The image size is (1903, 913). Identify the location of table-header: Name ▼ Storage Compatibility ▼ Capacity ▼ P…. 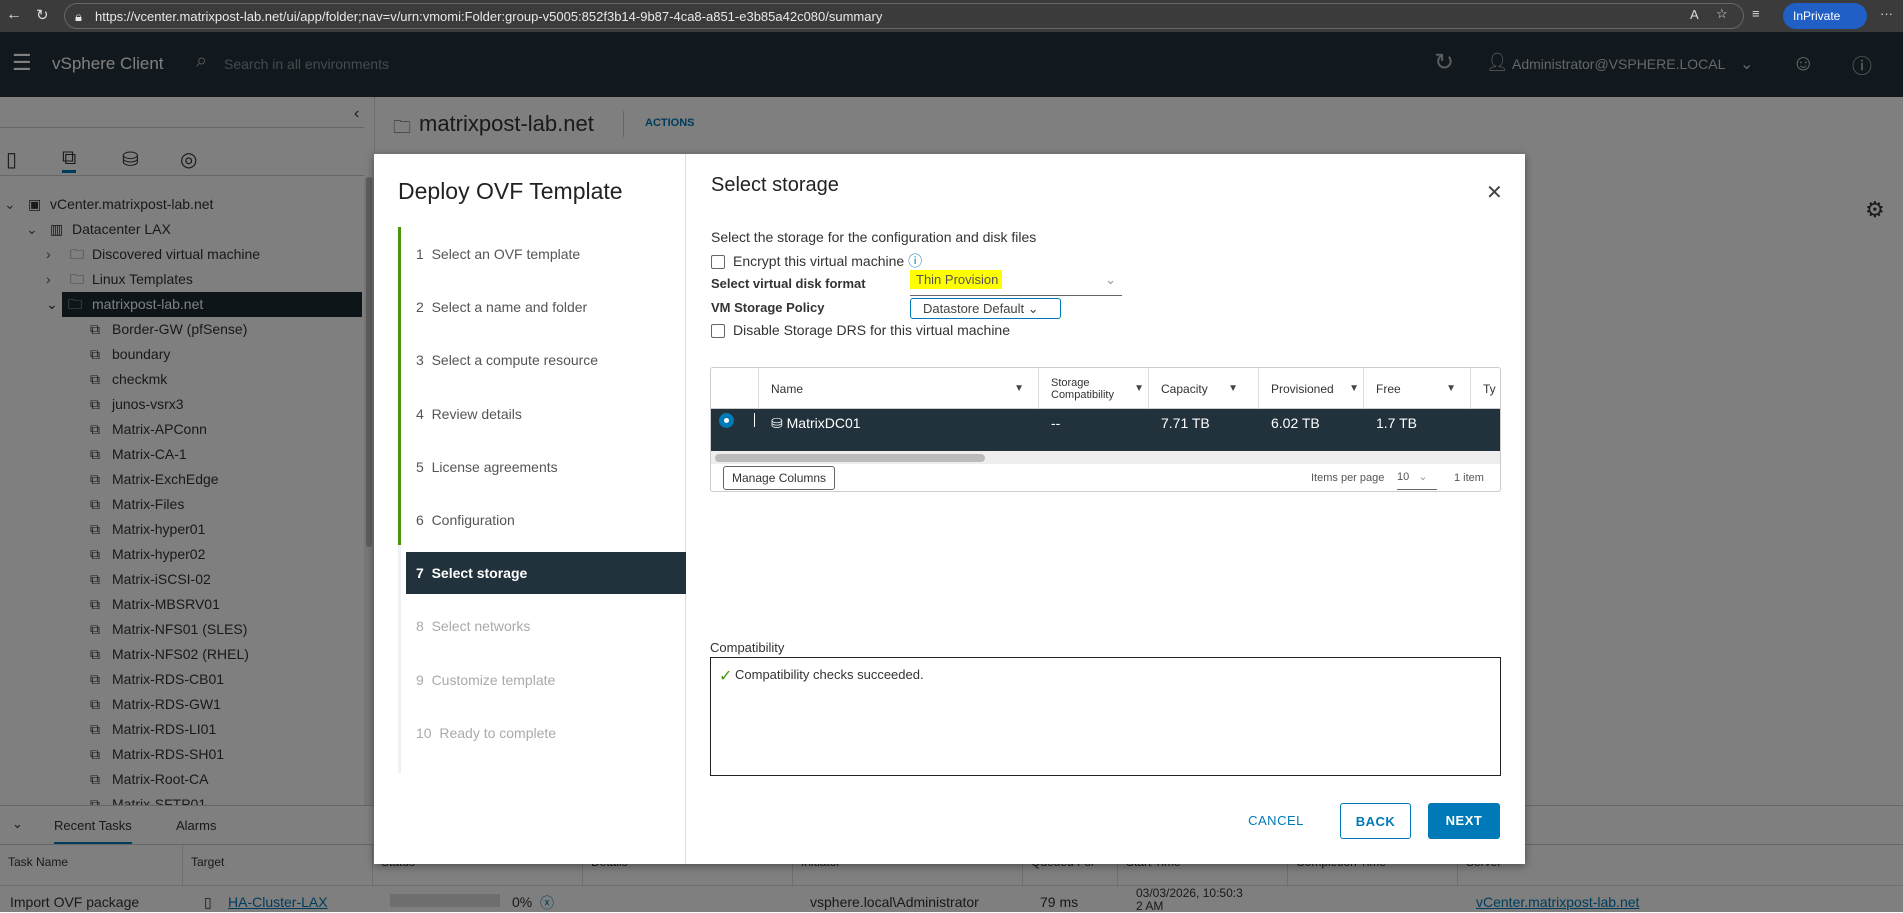
(1105, 388).